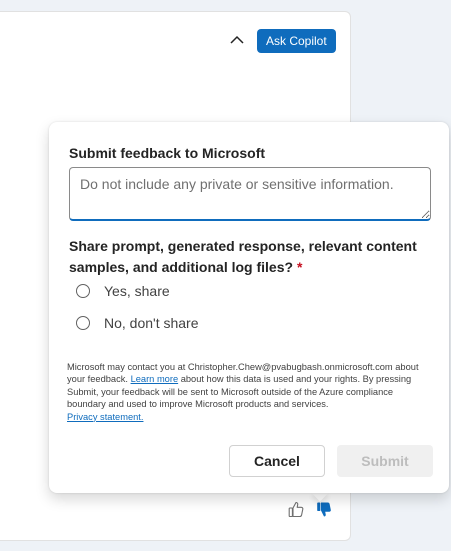 This screenshot has height=551, width=451. I want to click on feedback-title: Submit feedback to Microsoft, so click(167, 153).